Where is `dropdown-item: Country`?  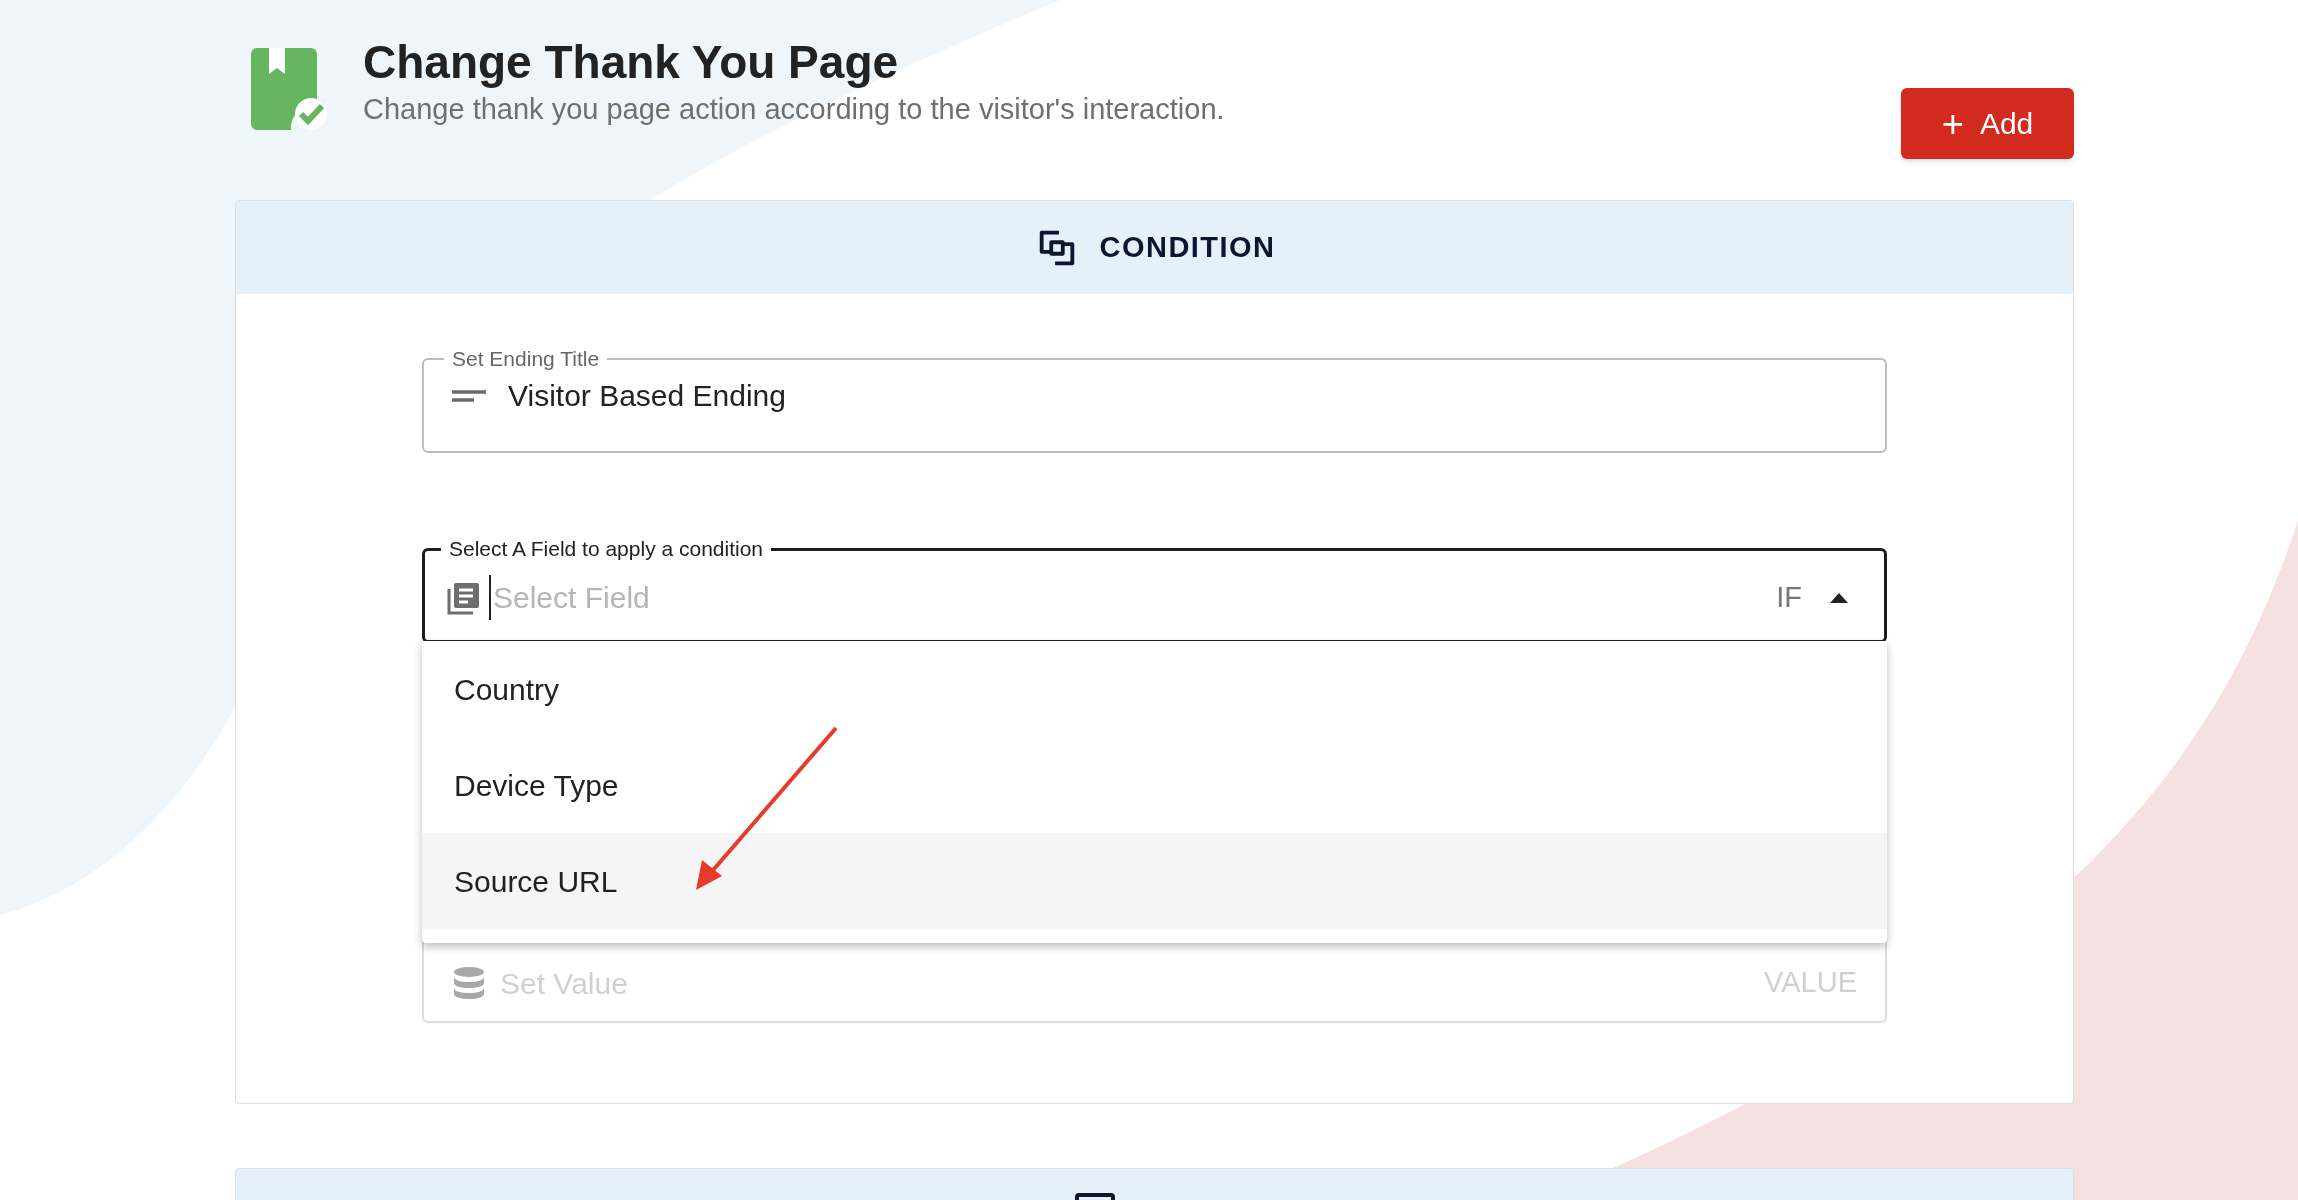
dropdown-item: Country is located at coordinates (1154, 689).